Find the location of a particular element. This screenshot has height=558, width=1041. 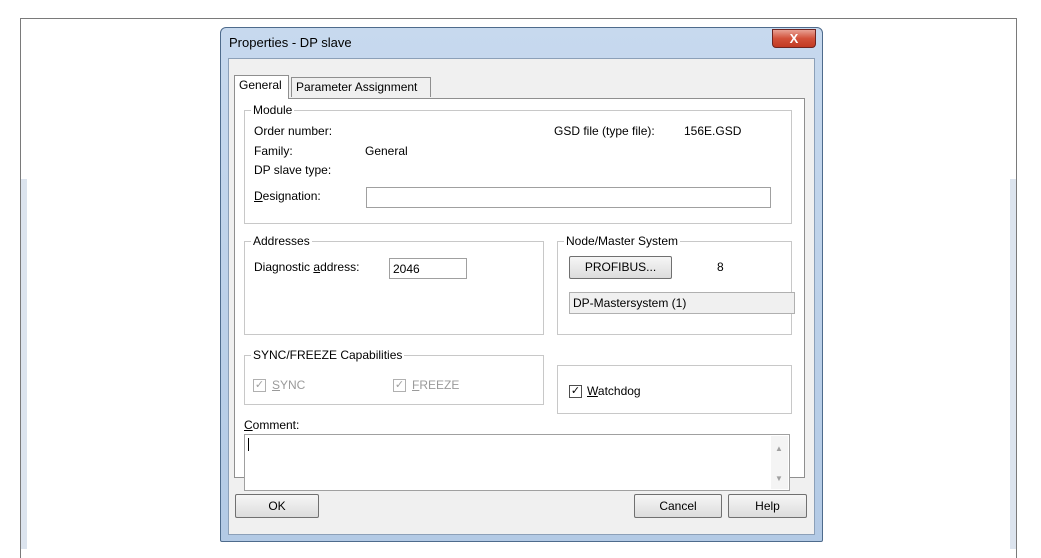

watchdog-group: ✓ Watchdog is located at coordinates (674, 389).